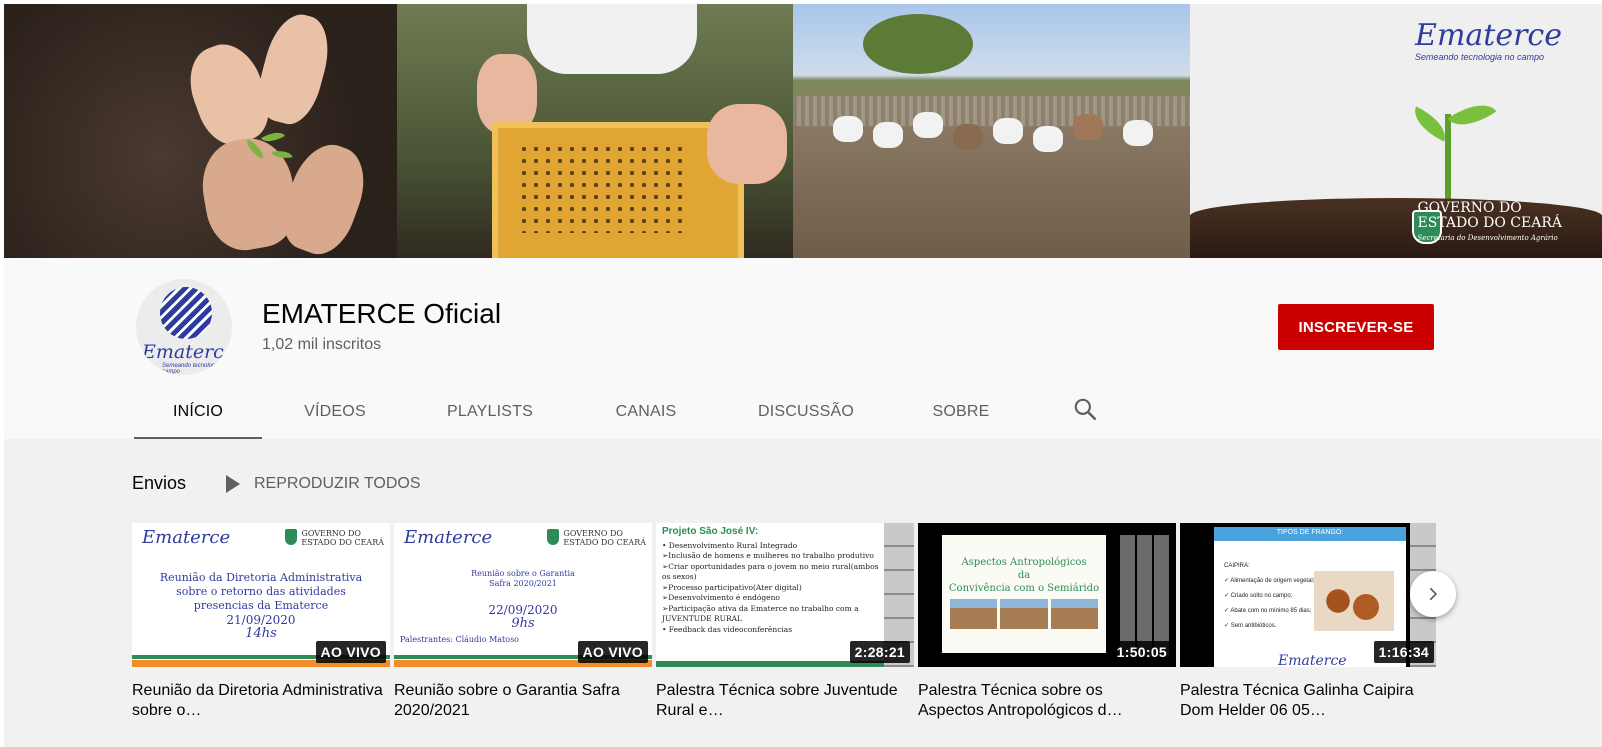 The height and width of the screenshot is (747, 1602). What do you see at coordinates (1356, 327) in the screenshot?
I see `subscribe-button: INSCREVER-SE` at bounding box center [1356, 327].